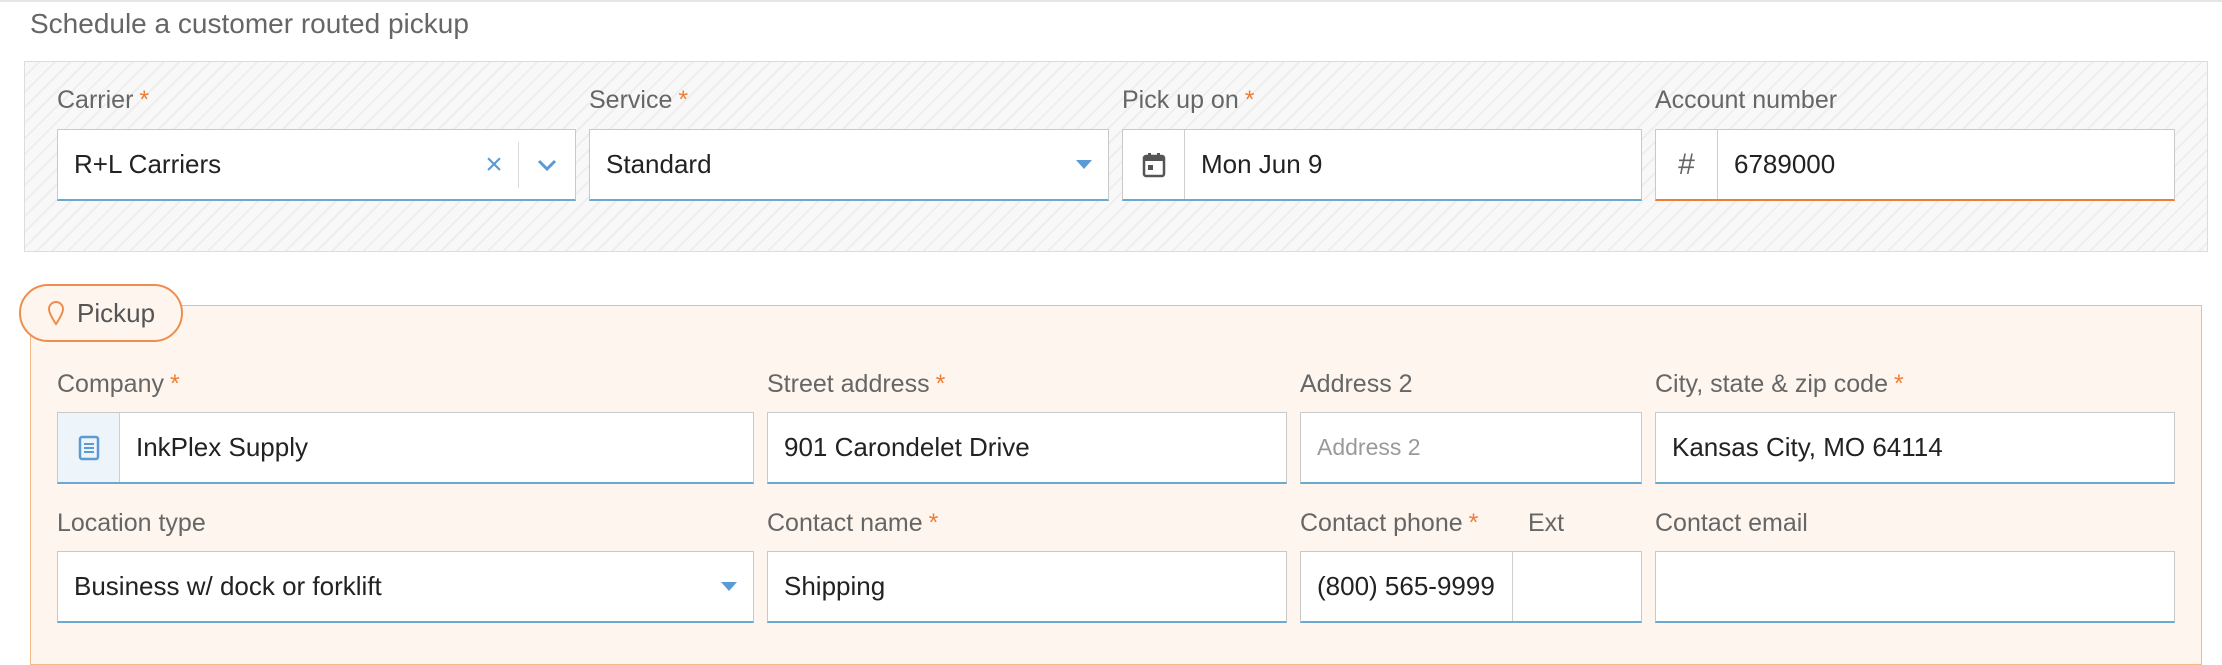 The image size is (2222, 665). Describe the element at coordinates (405, 587) in the screenshot. I see `location-type-select: Business w/ dock or forklift` at that location.